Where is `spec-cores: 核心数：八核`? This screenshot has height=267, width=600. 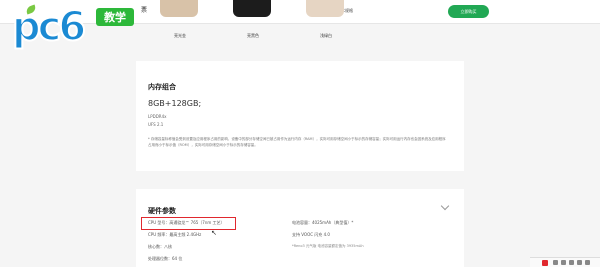
spec-cores: 核心数：八核 is located at coordinates (160, 246).